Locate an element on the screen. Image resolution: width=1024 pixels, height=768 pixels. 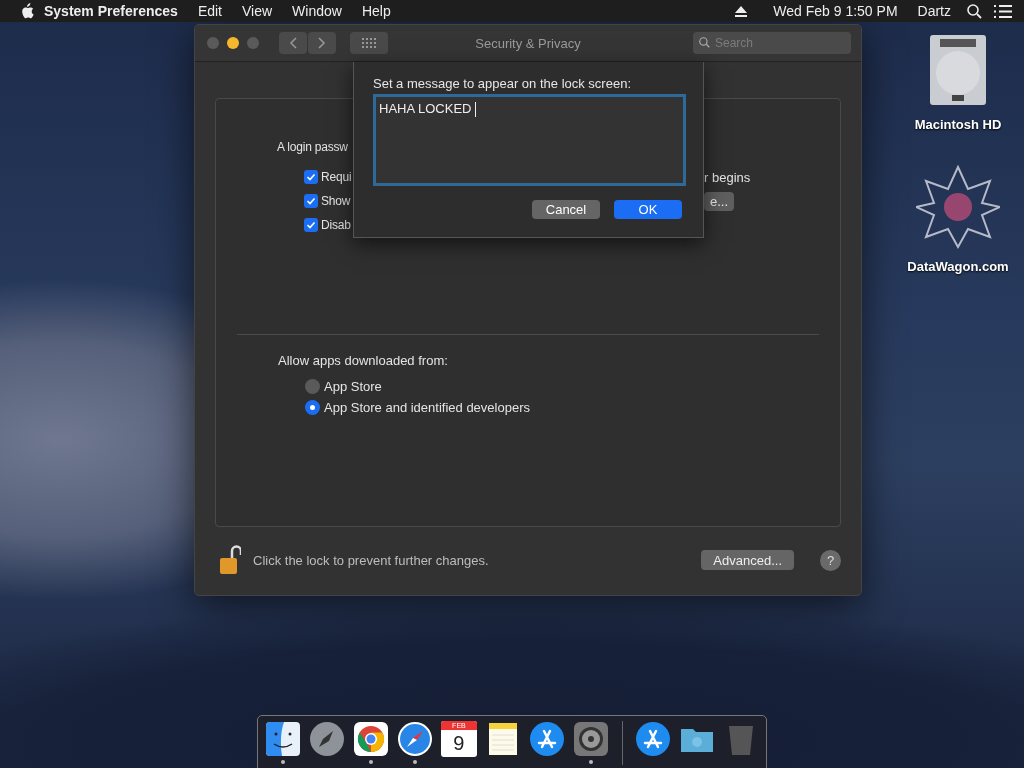
list-icon is located at coordinates (1003, 11).